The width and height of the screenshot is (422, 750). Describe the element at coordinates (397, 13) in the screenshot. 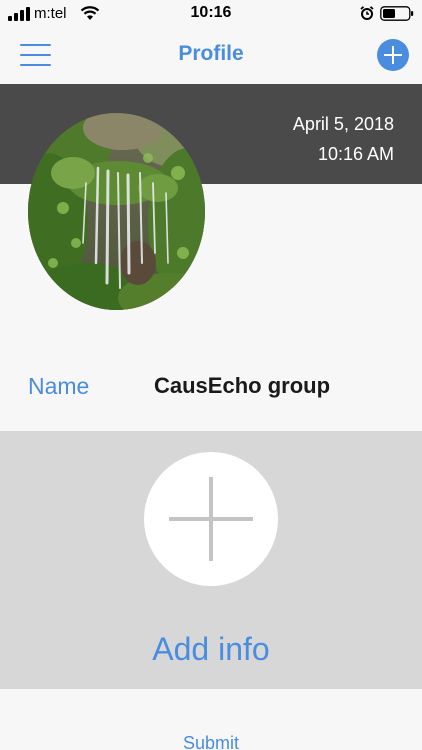

I see `battery-icon` at that location.